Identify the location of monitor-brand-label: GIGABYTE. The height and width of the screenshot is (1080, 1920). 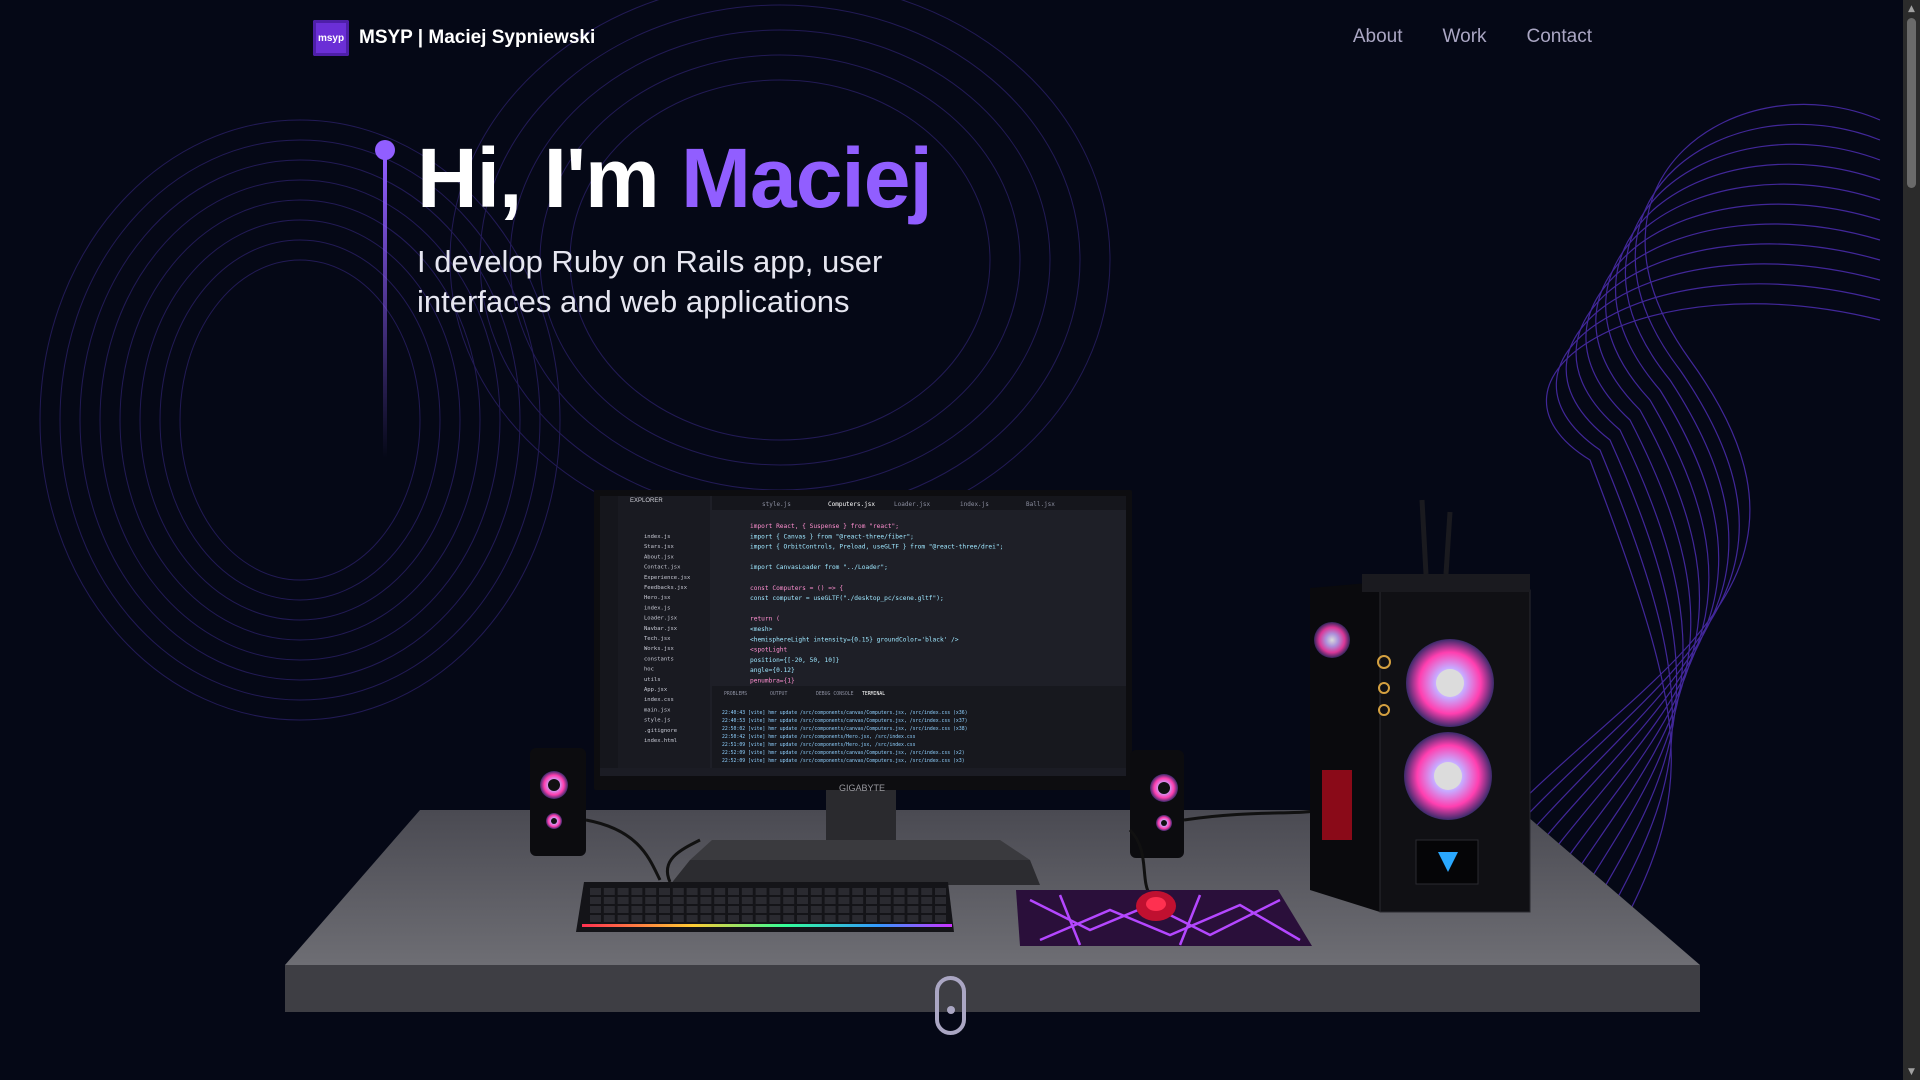
(862, 788).